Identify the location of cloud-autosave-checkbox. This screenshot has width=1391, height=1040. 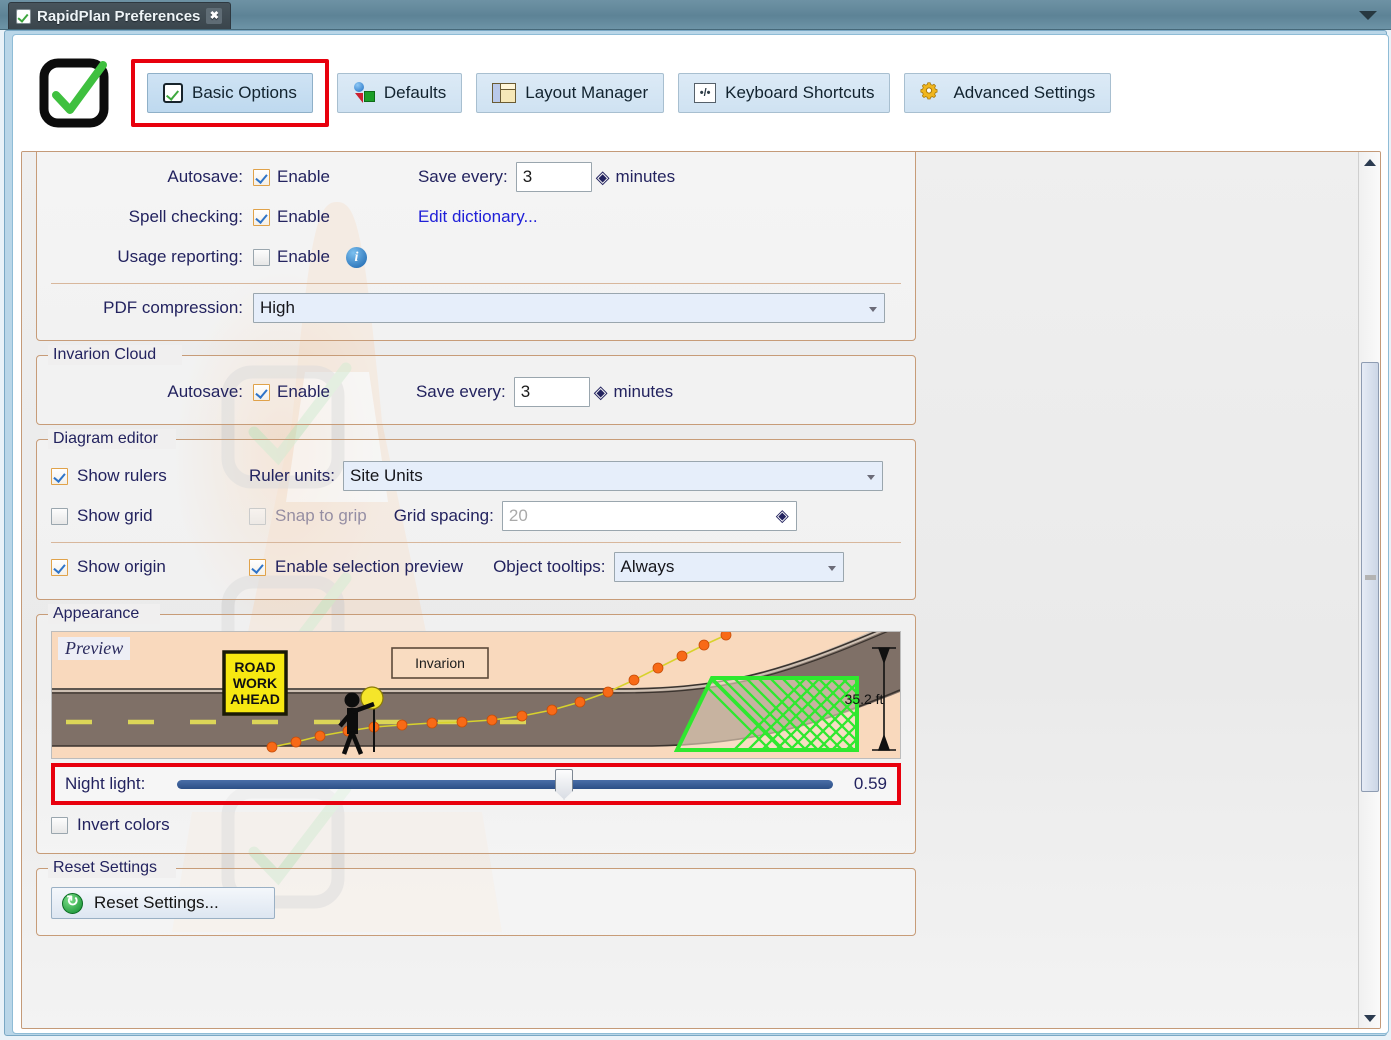
(261, 392).